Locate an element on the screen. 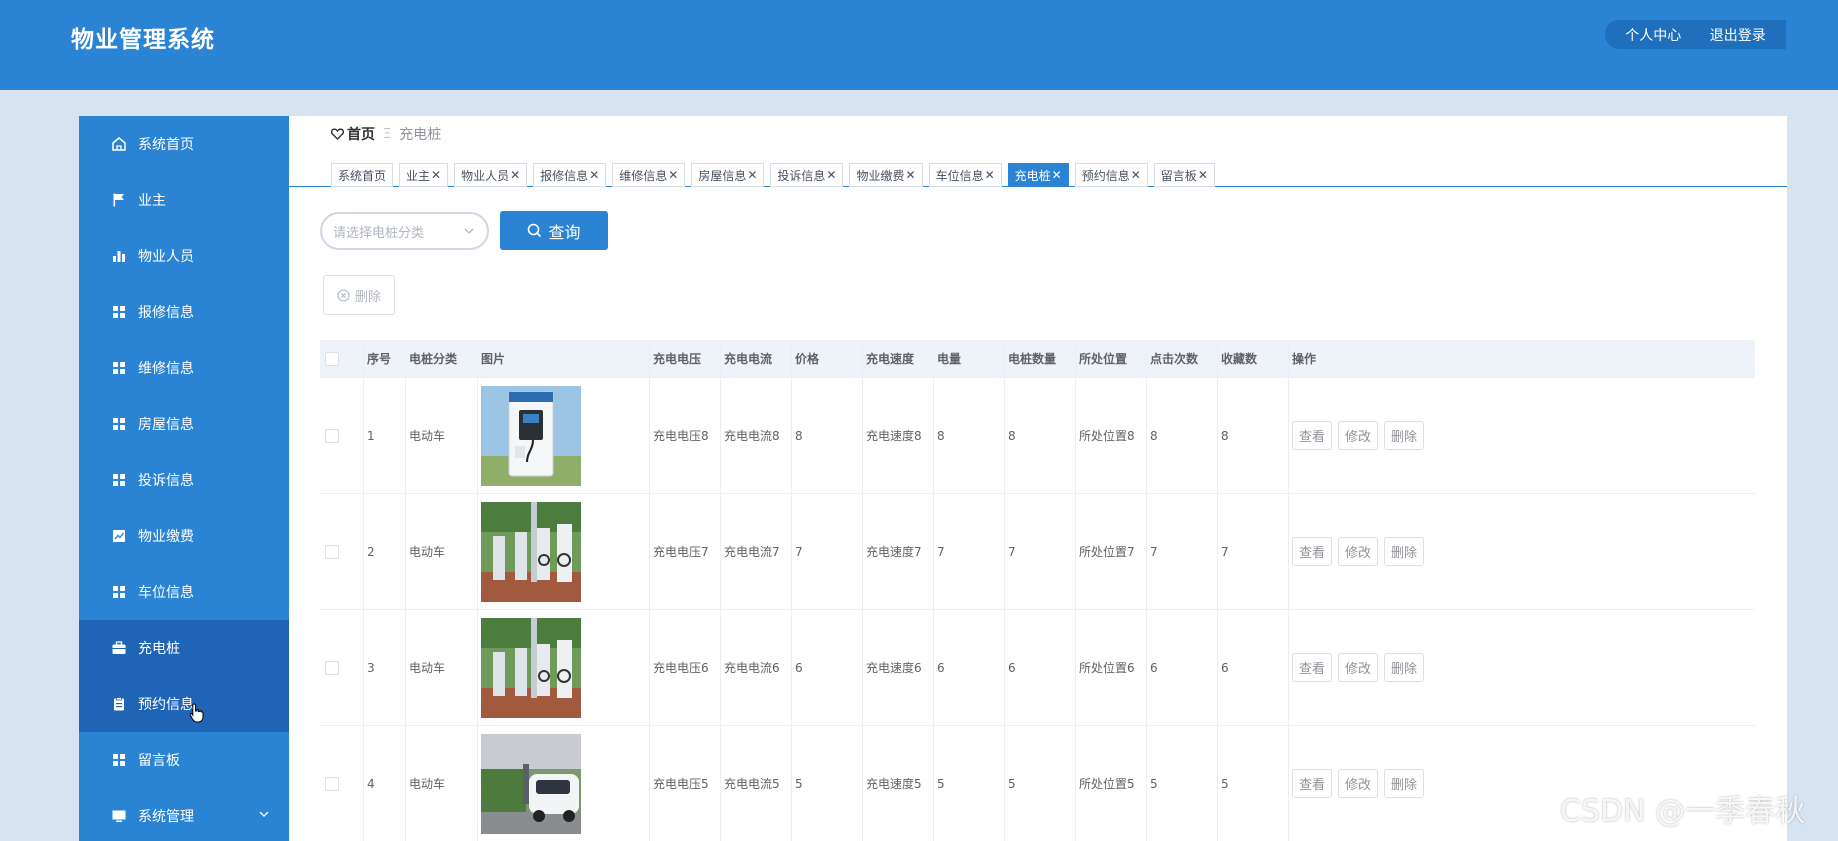  sidebar-item-1: 业主 is located at coordinates (184, 200).